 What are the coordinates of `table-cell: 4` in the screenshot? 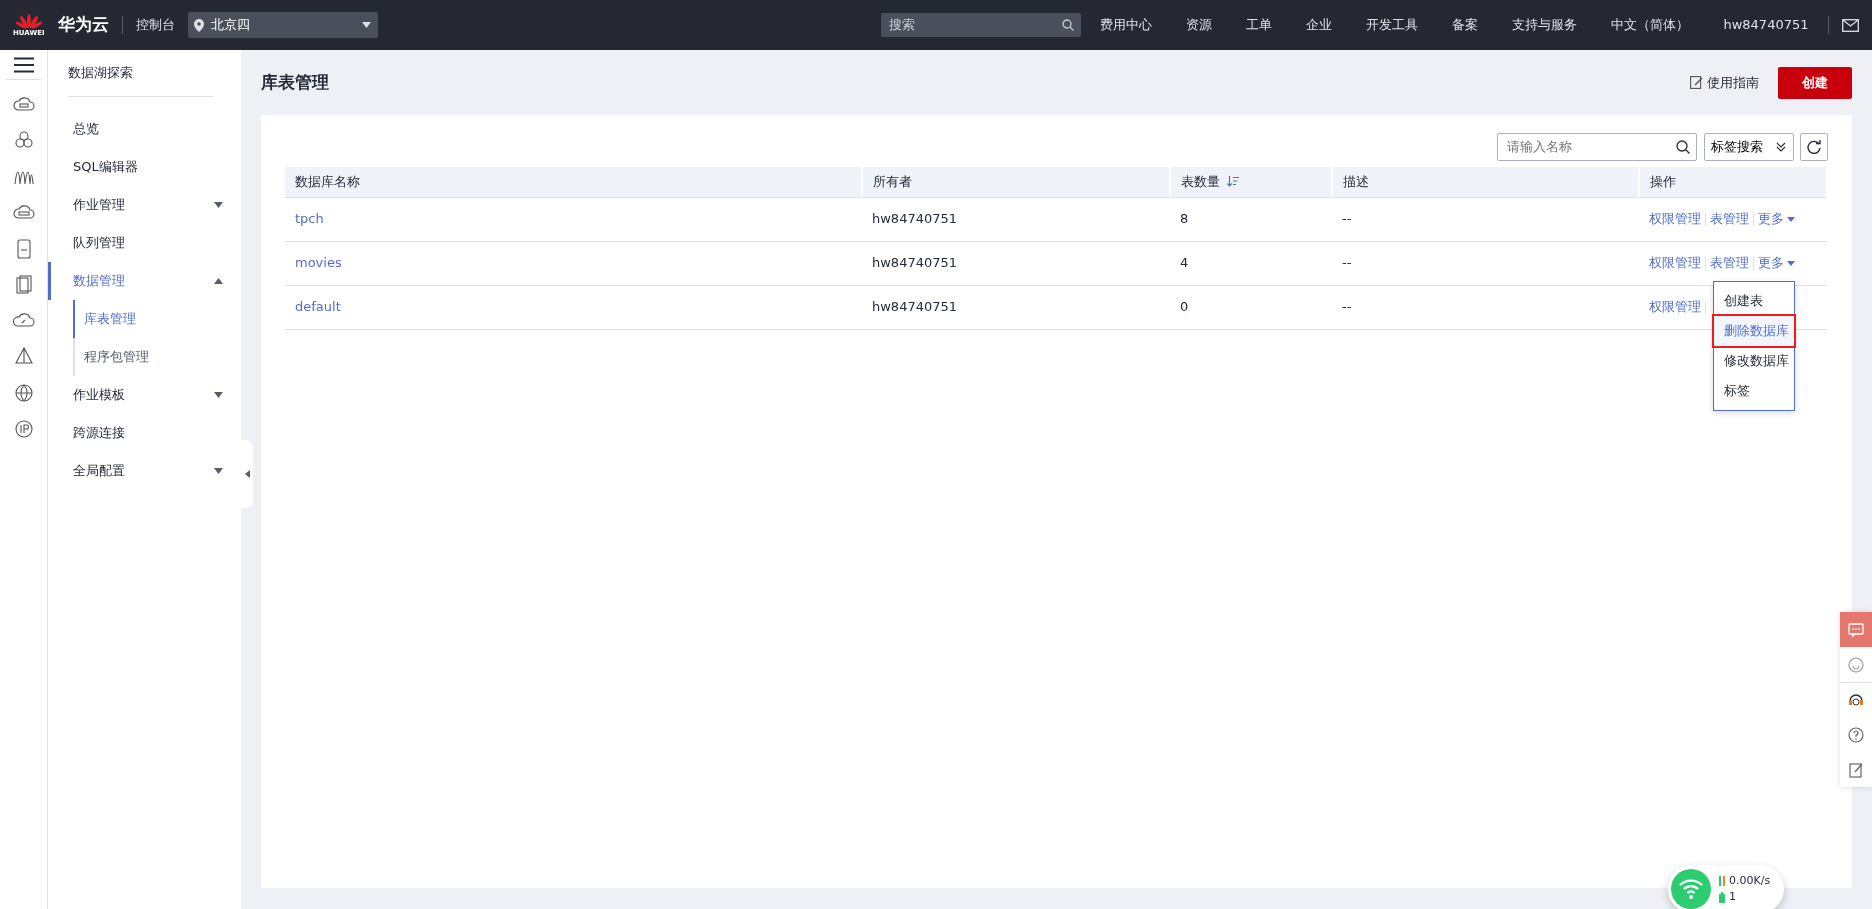 It's located at (1184, 263).